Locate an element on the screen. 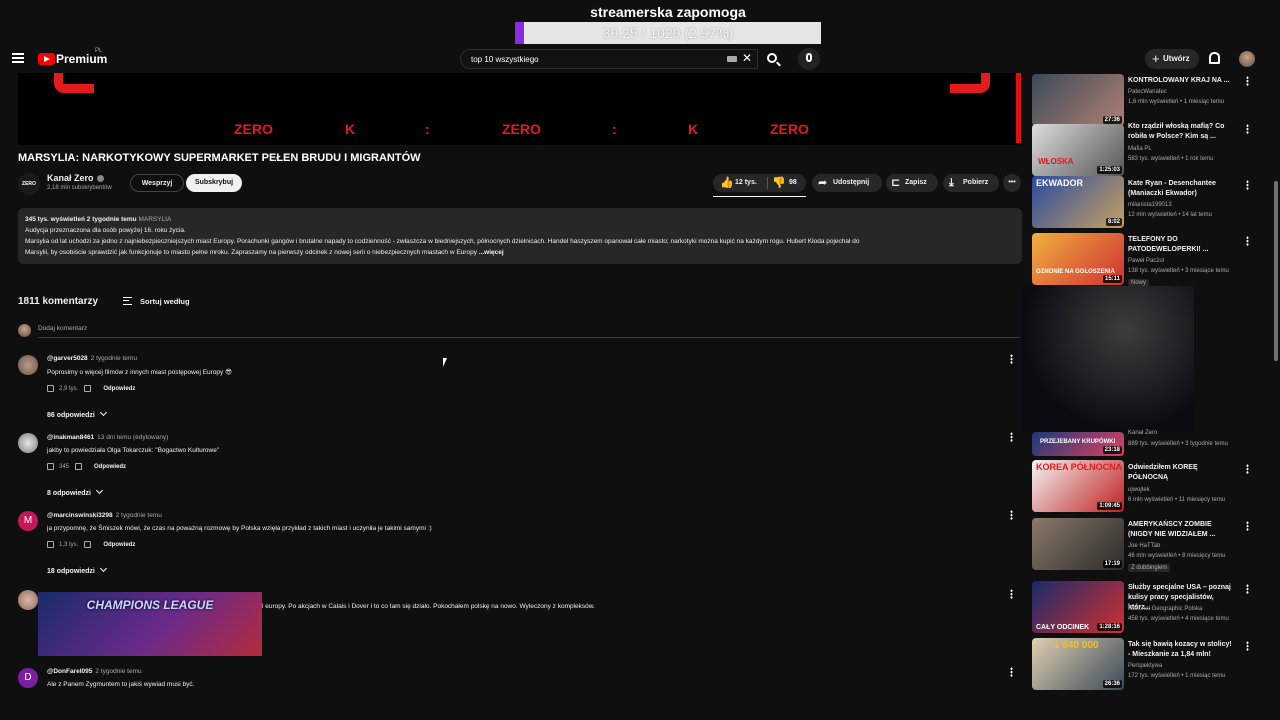 The image size is (1280, 720). channel-name: Kanał Zero is located at coordinates (75, 178).